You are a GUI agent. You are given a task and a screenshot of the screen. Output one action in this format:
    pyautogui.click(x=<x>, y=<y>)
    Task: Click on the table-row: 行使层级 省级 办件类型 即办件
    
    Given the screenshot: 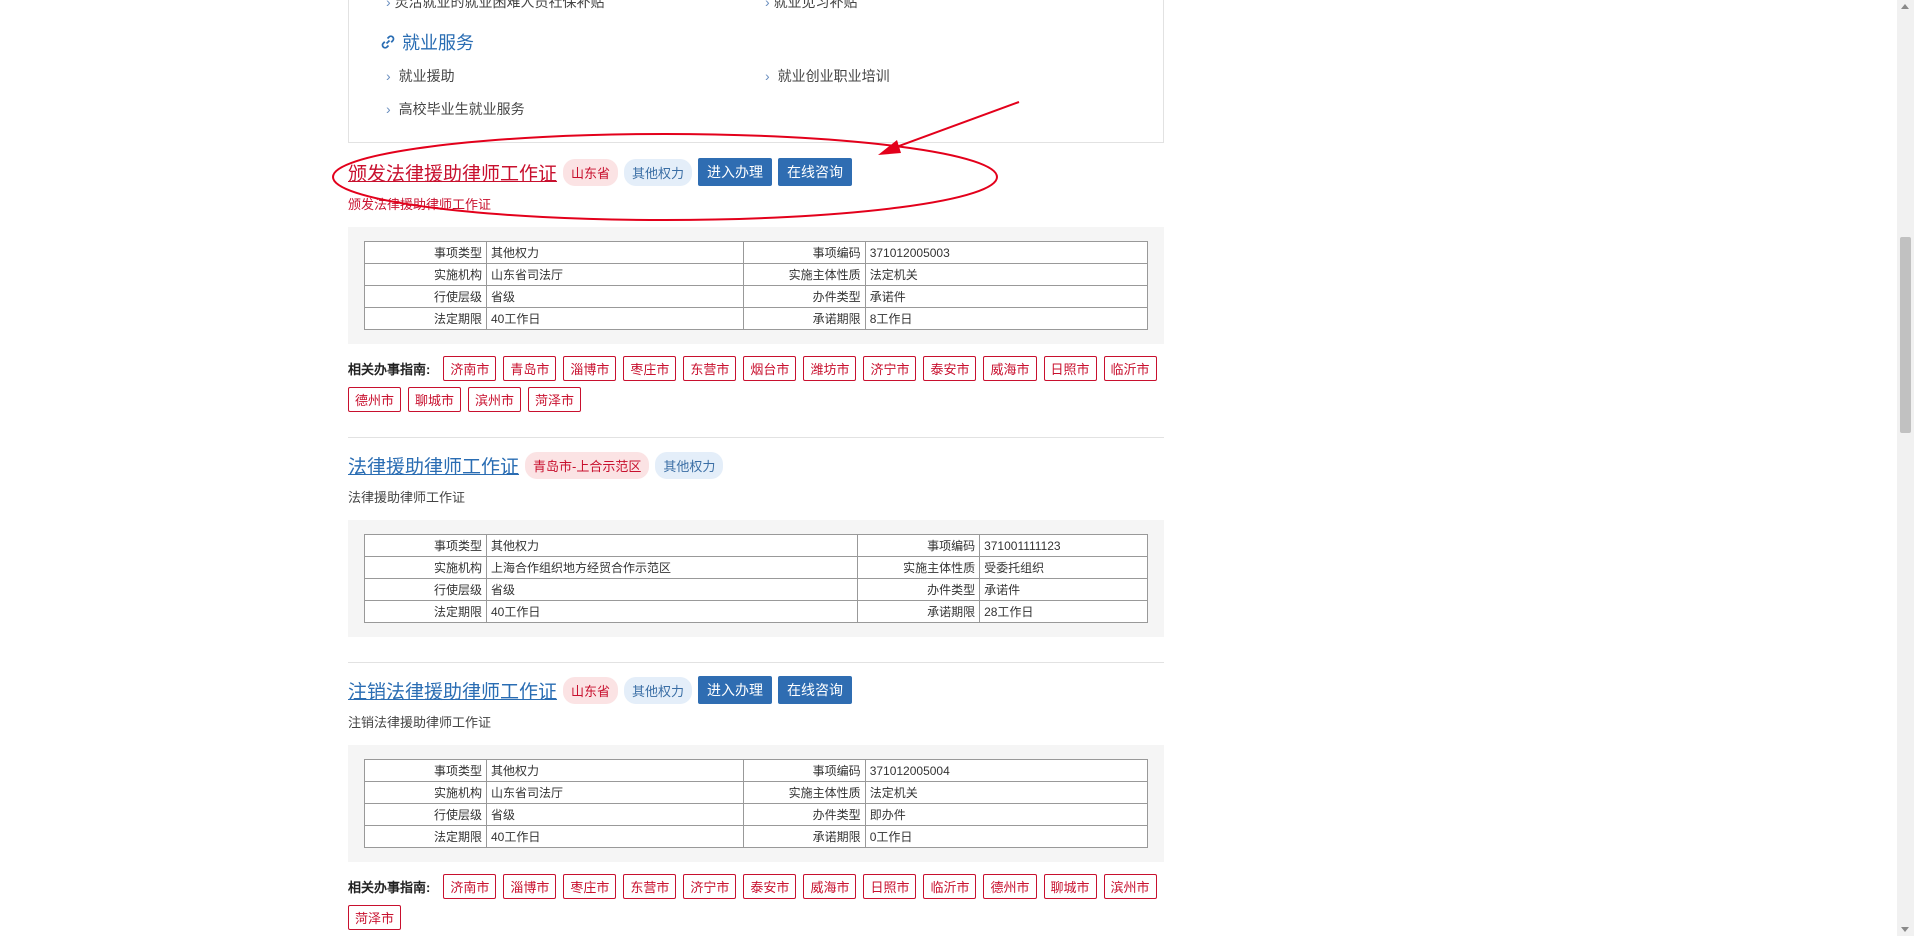 What is the action you would take?
    pyautogui.click(x=756, y=814)
    